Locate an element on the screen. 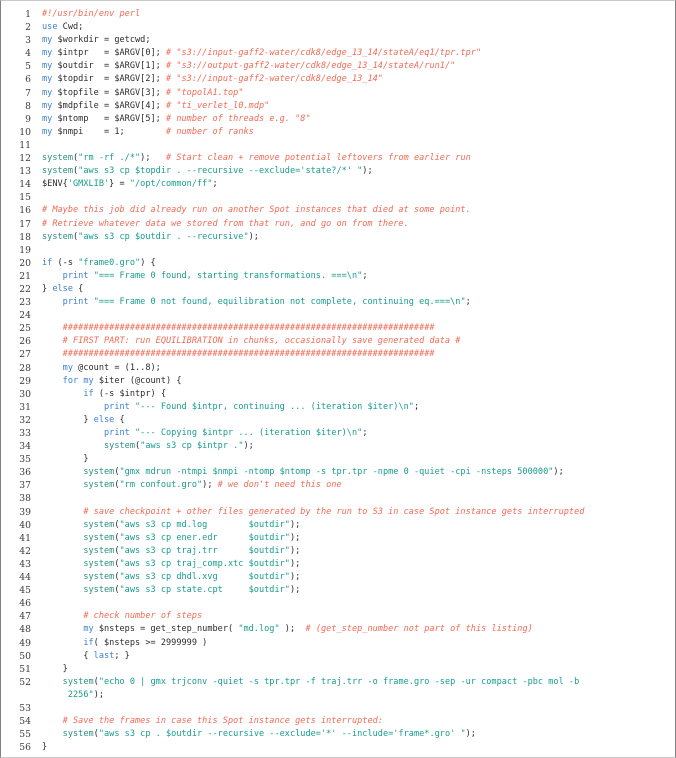  code-line: 20 if (-s "frame0.gro") { is located at coordinates (338, 263).